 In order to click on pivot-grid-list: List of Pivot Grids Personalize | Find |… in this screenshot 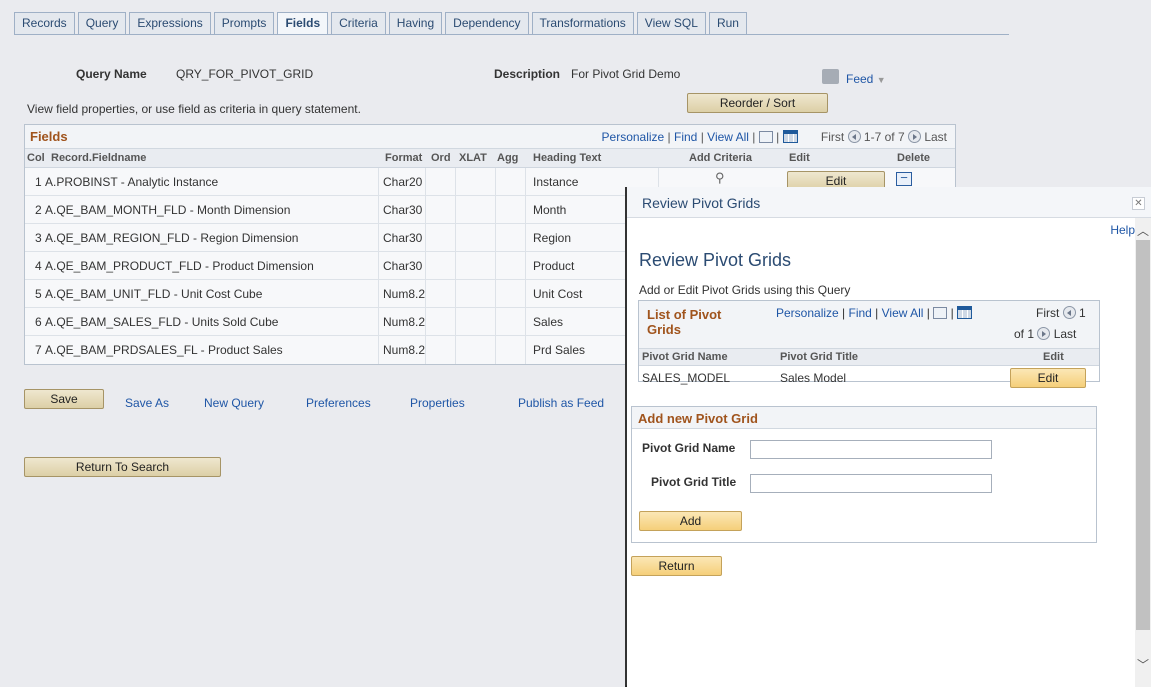, I will do `click(869, 344)`.